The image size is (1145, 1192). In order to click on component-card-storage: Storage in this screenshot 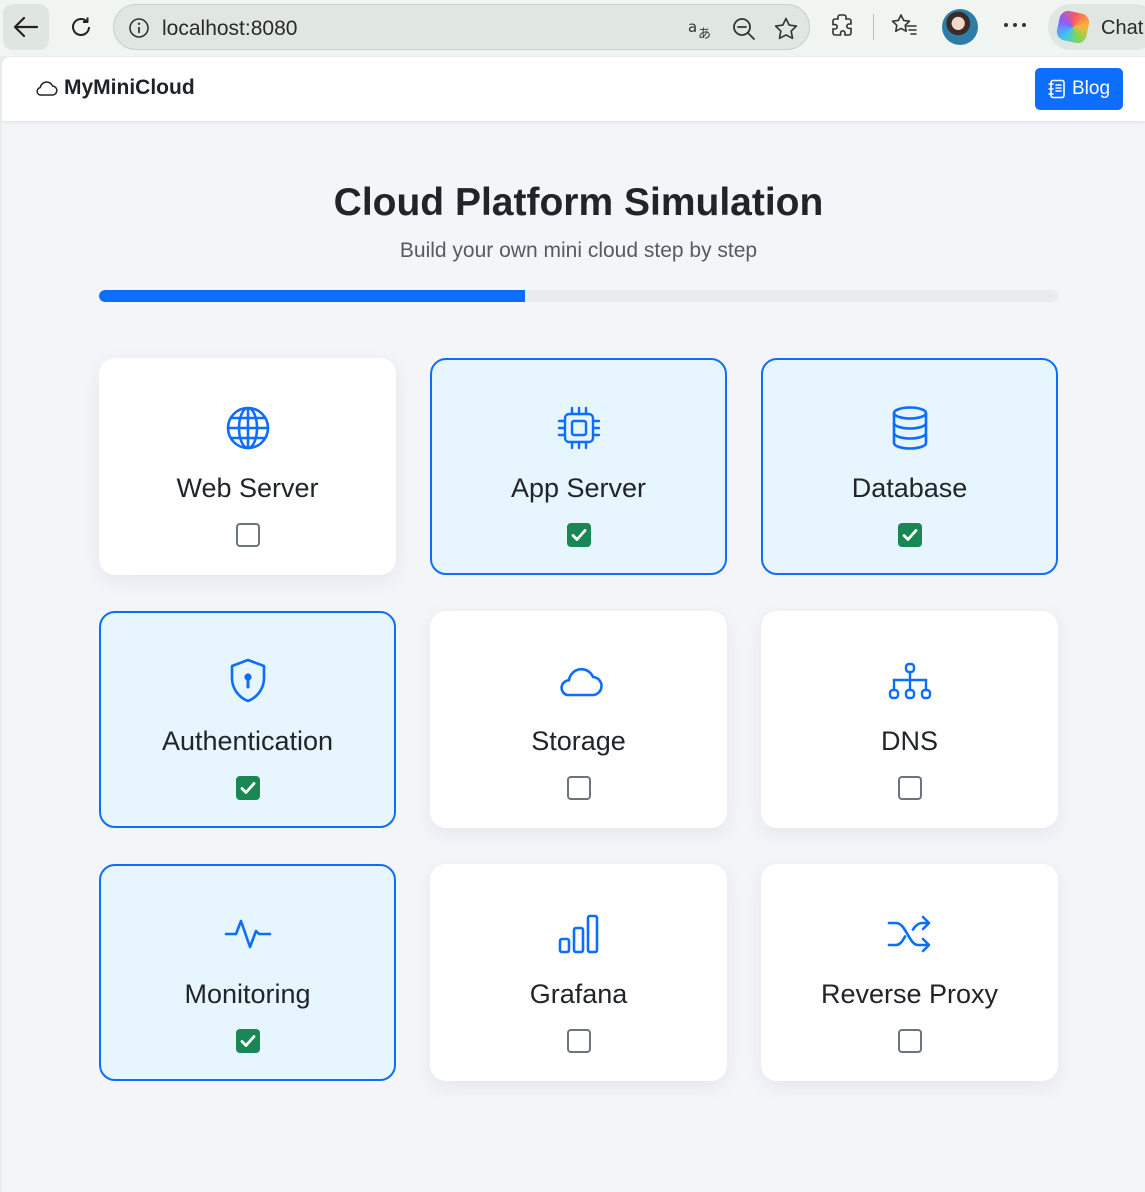, I will do `click(578, 719)`.